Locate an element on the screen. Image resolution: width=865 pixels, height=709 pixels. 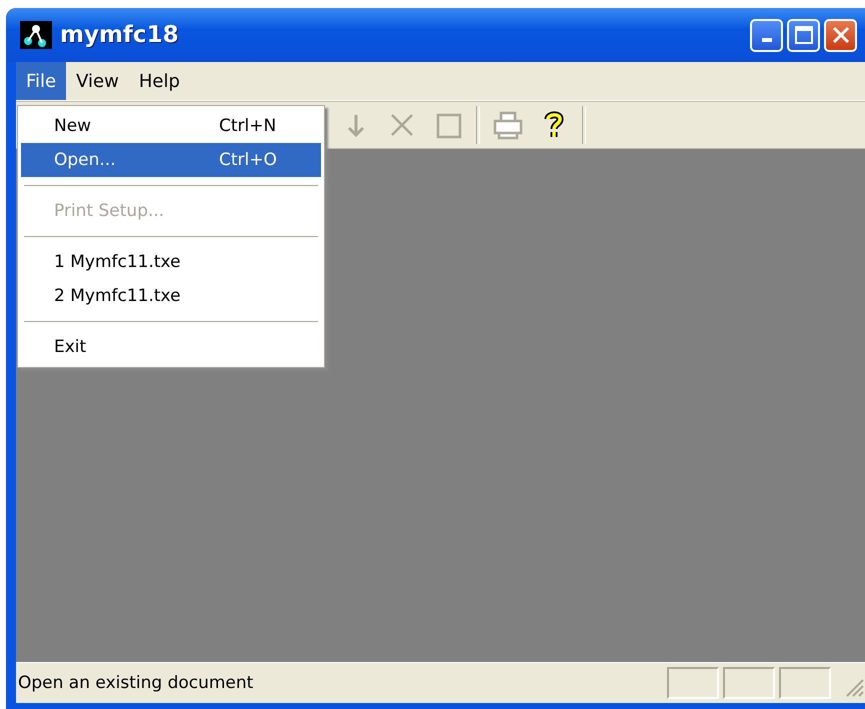
menu-item: 2 Mymfc11.txe is located at coordinates (171, 296).